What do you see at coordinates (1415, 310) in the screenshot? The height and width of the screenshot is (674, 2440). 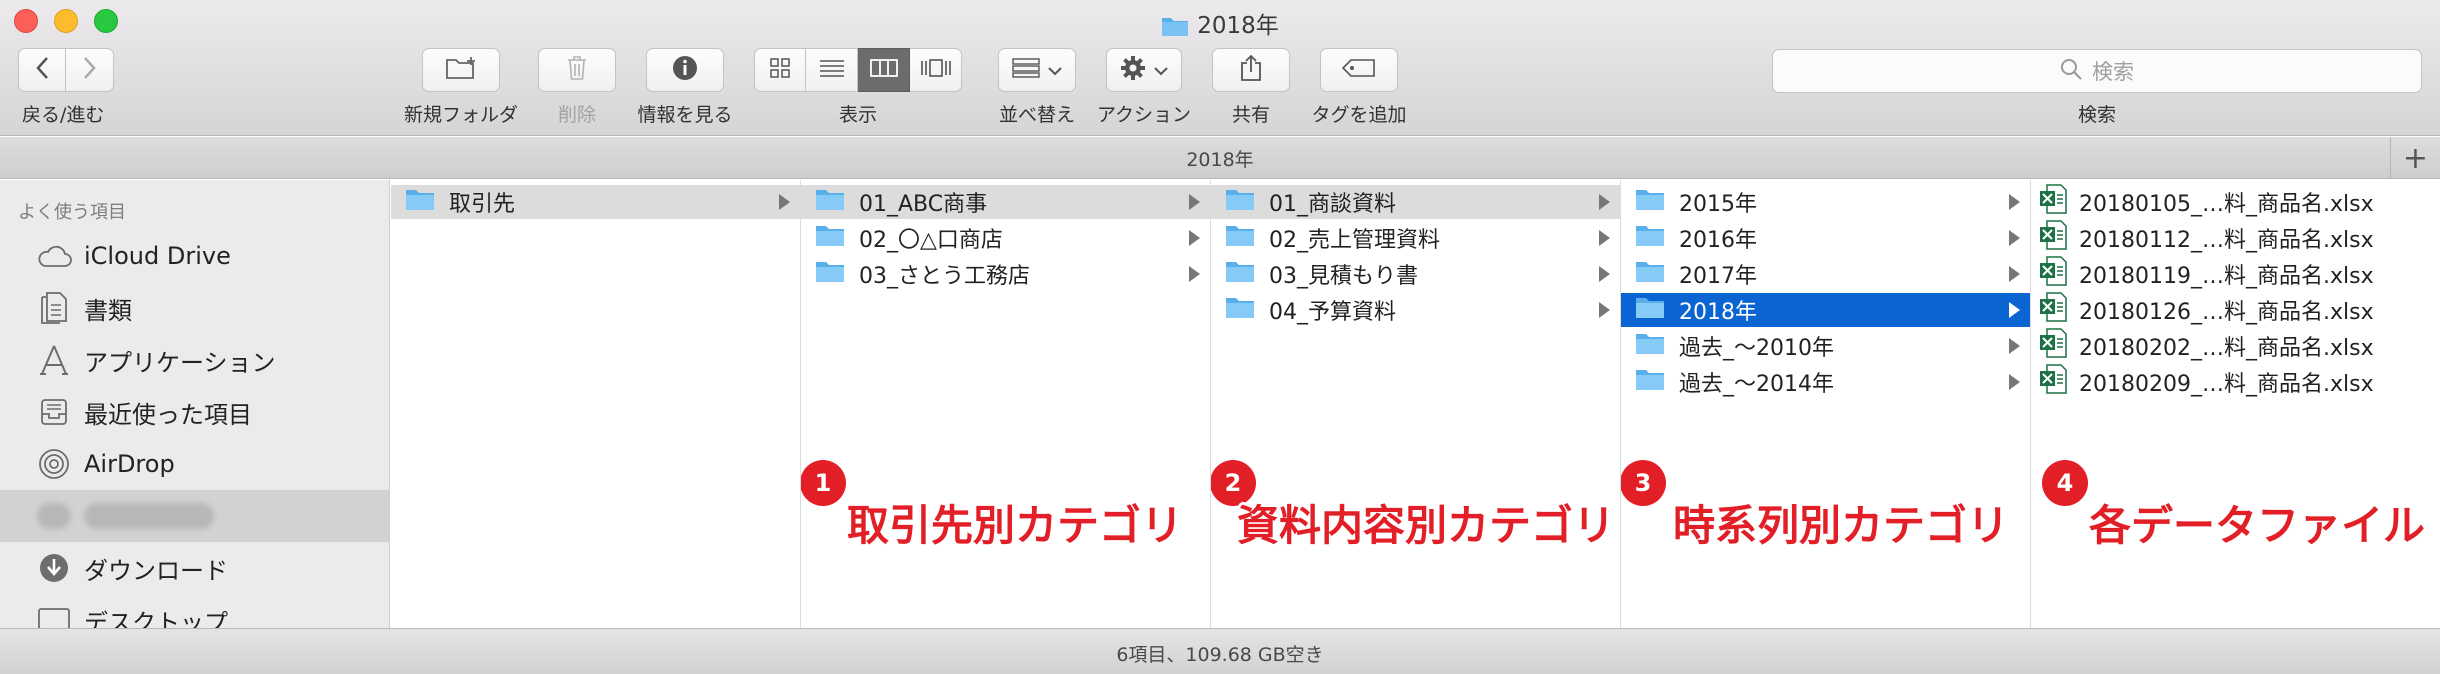 I see `folder-row: 04_予算資料` at bounding box center [1415, 310].